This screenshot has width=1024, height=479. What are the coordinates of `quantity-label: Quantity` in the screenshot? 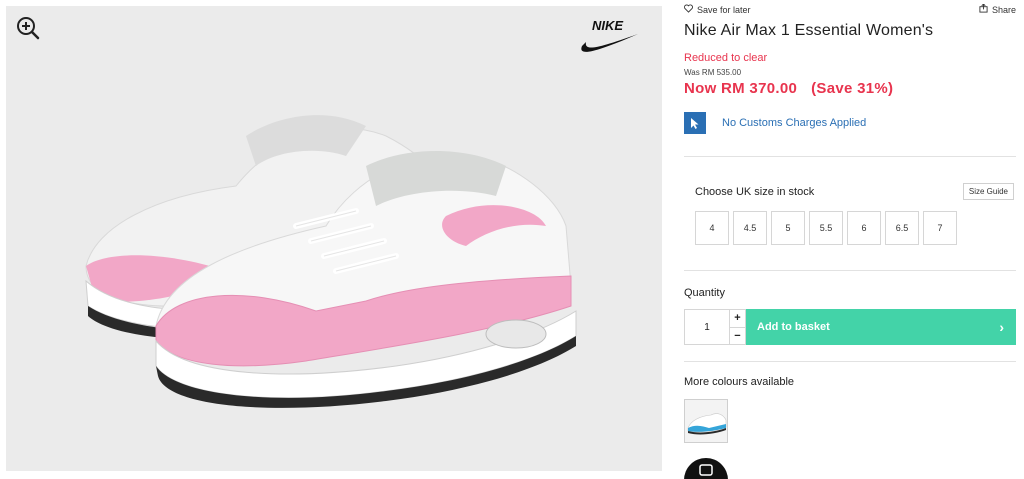 It's located at (704, 293).